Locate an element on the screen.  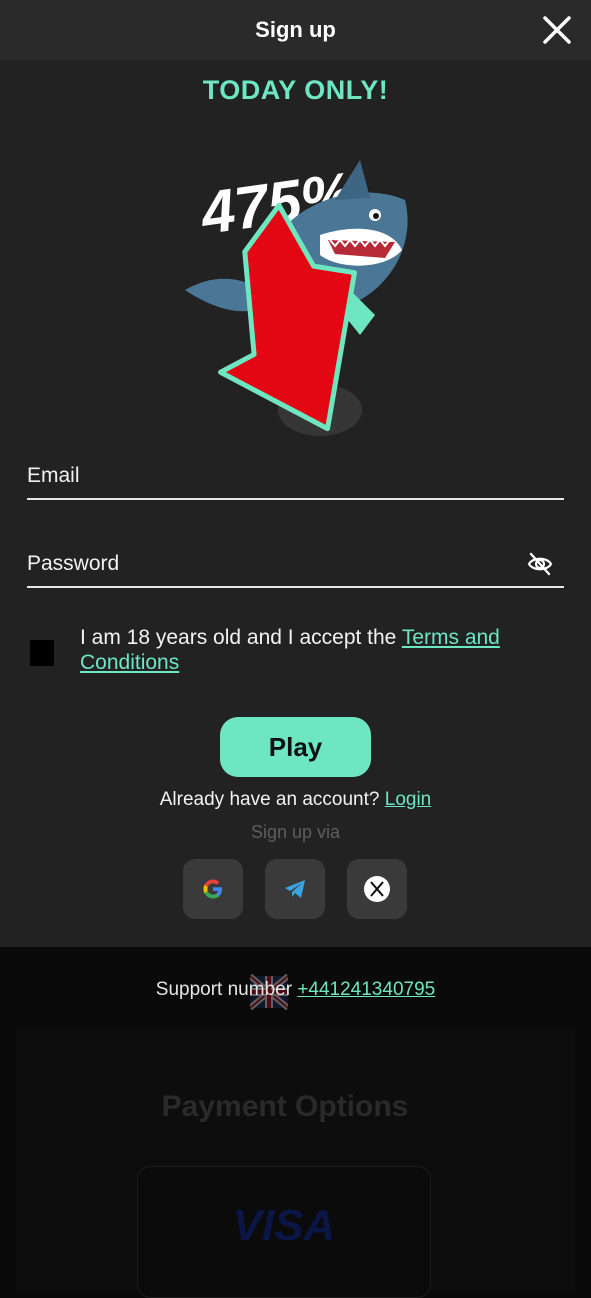
google-icon is located at coordinates (212, 889).